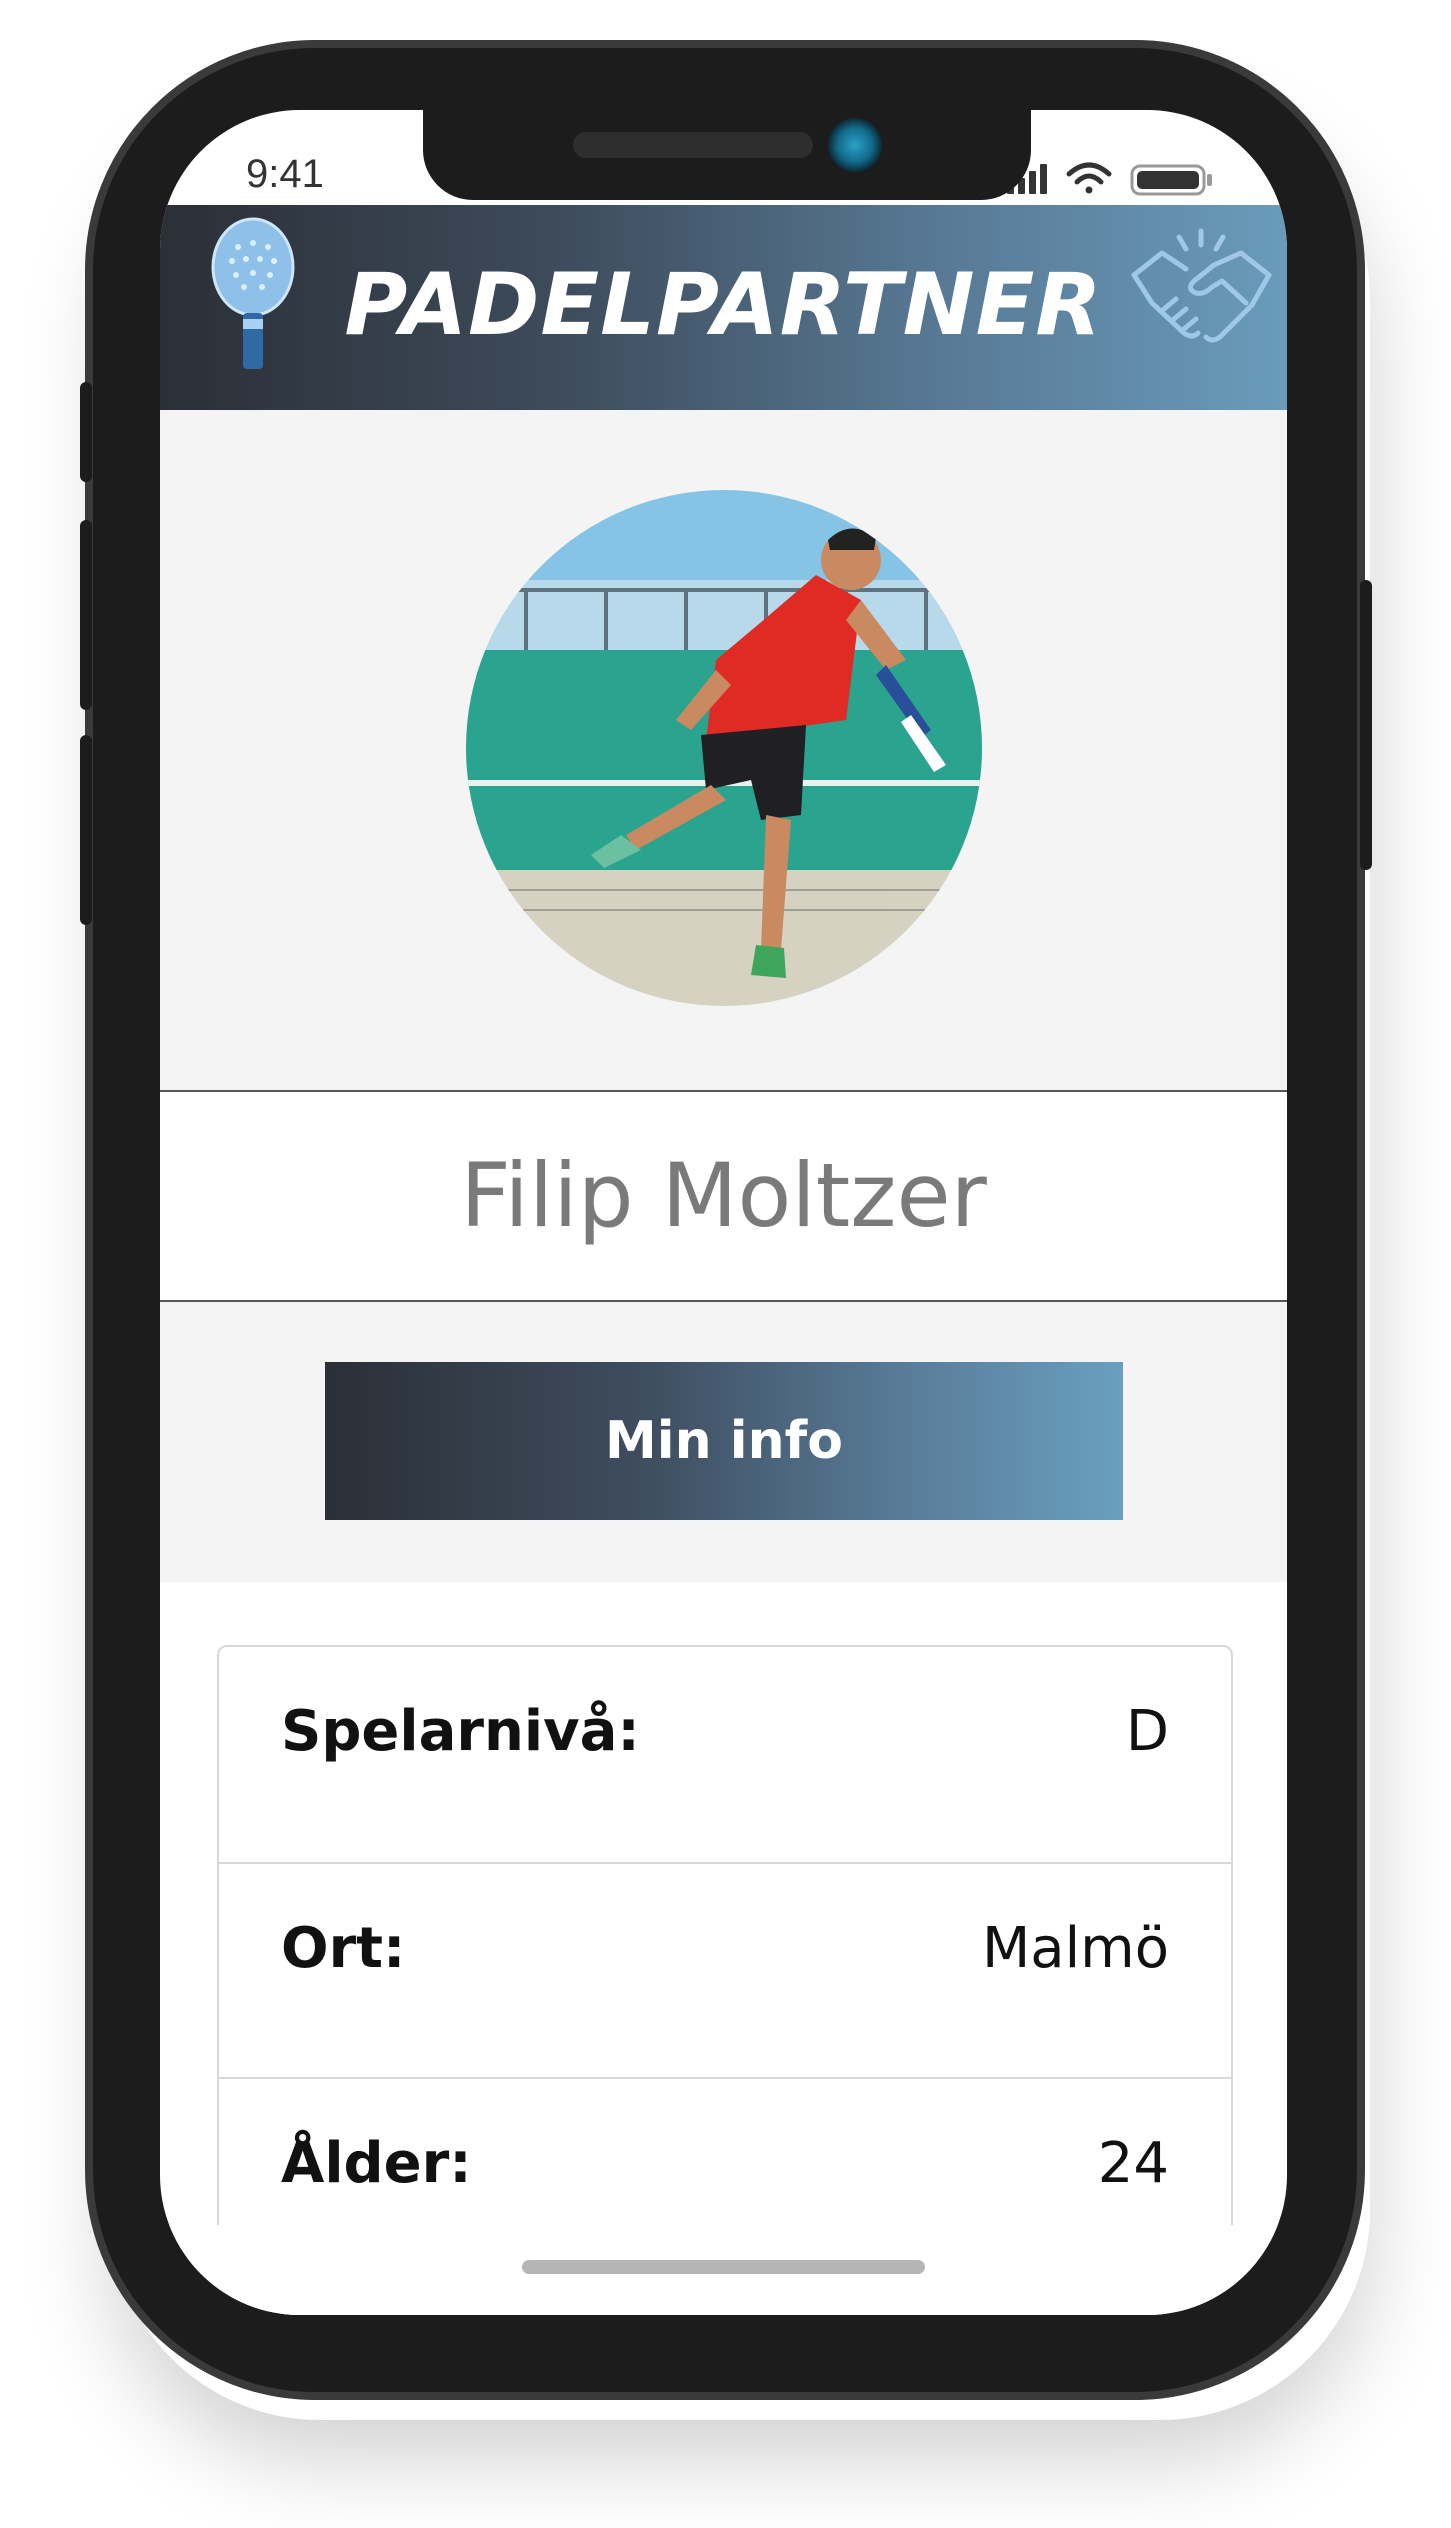 The height and width of the screenshot is (2528, 1451). Describe the element at coordinates (723, 2267) in the screenshot. I see `home-indicator` at that location.